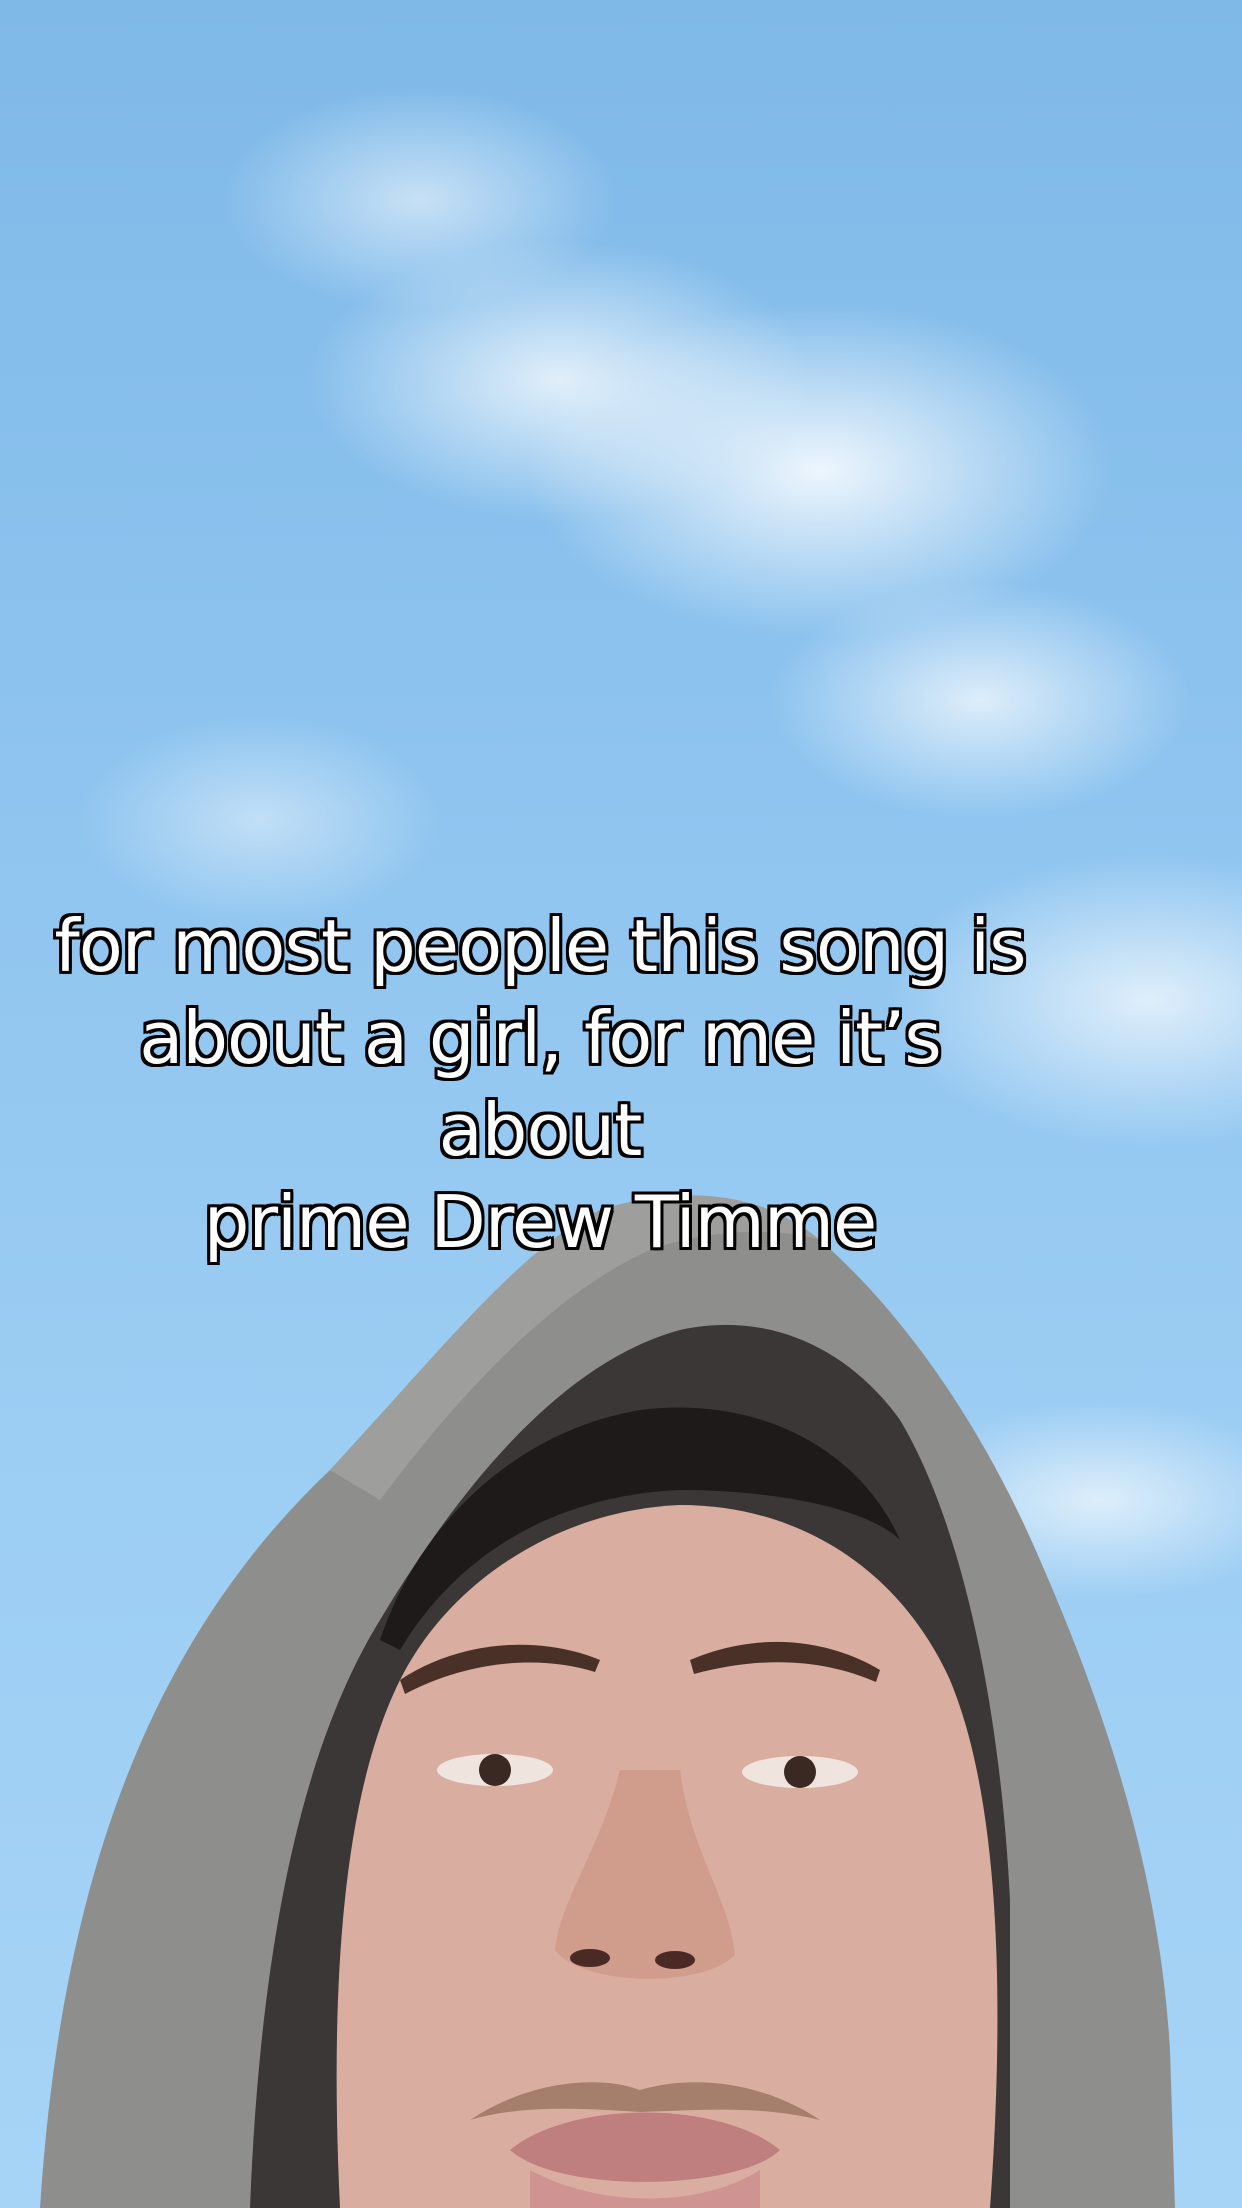 The width and height of the screenshot is (1242, 2208). Describe the element at coordinates (590, 1958) in the screenshot. I see `left-nostril` at that location.